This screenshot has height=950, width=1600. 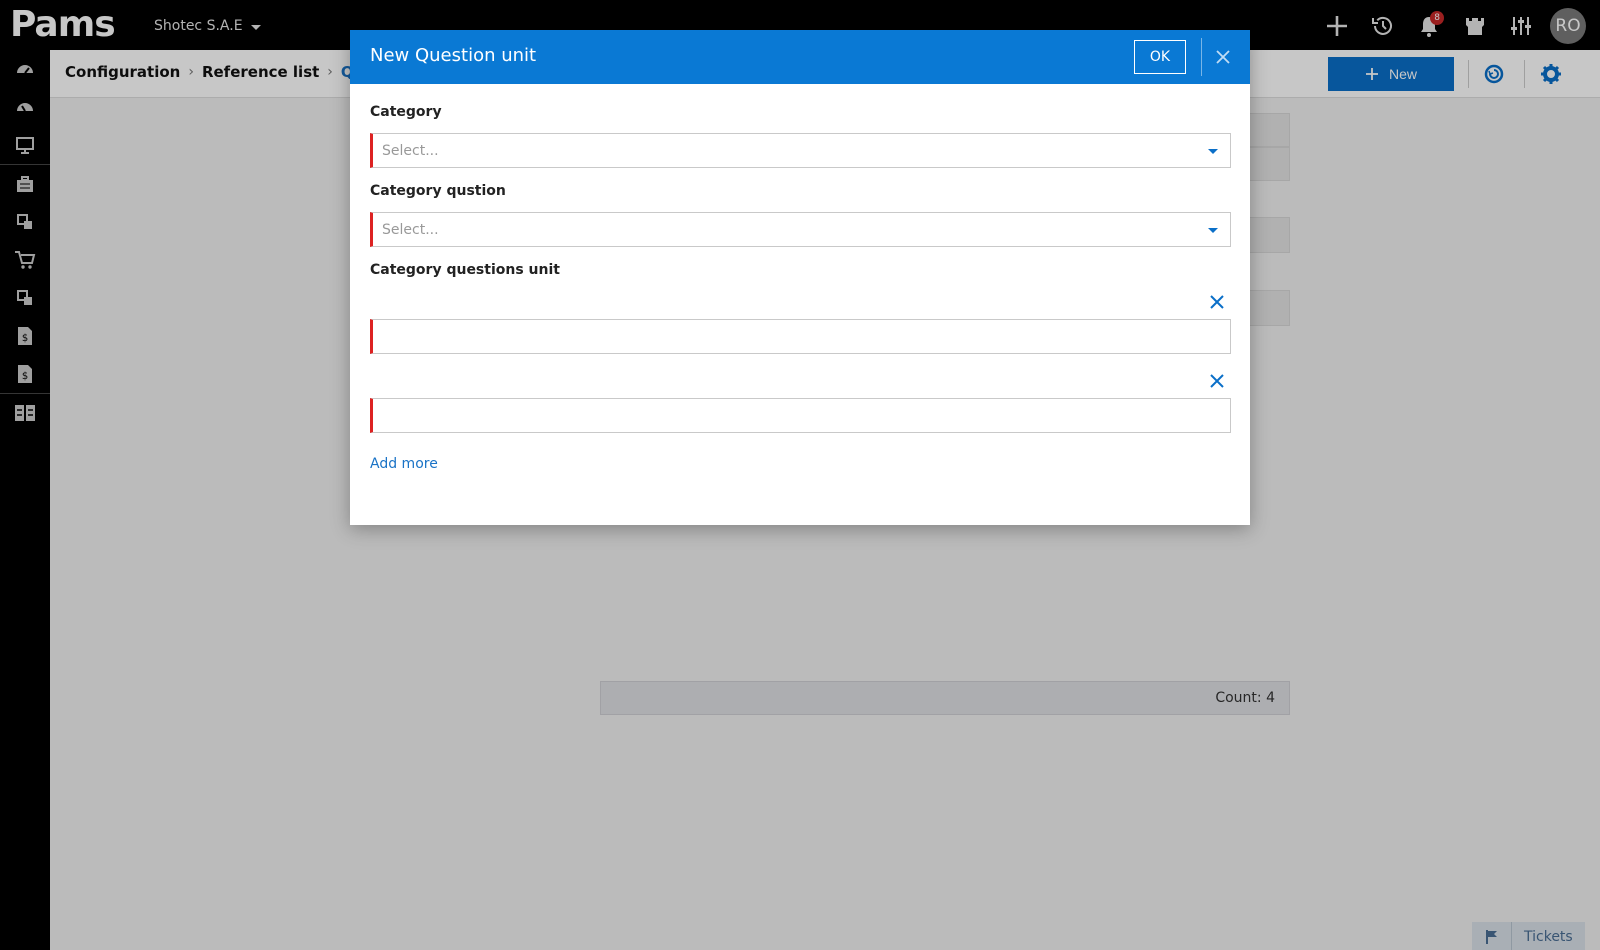 What do you see at coordinates (406, 112) in the screenshot?
I see `category-label: Category` at bounding box center [406, 112].